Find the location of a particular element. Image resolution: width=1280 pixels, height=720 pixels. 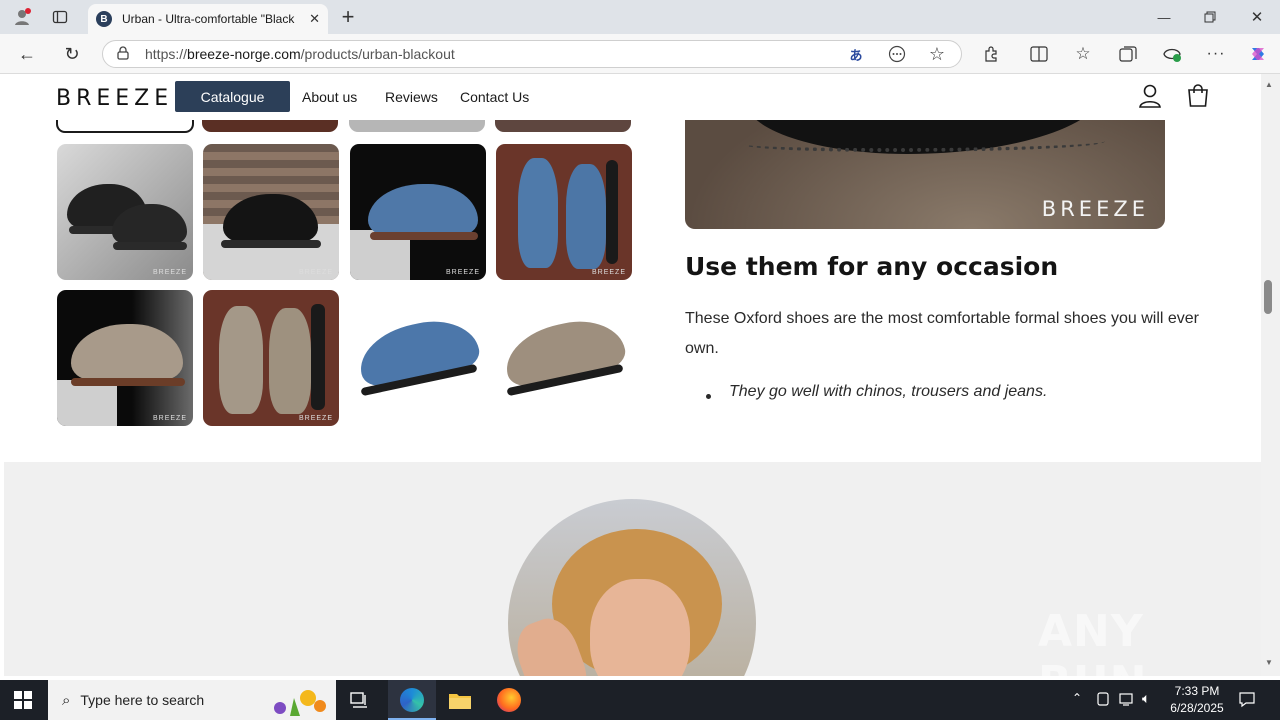

close-tab-icon: ✕ is located at coordinates (314, 19).